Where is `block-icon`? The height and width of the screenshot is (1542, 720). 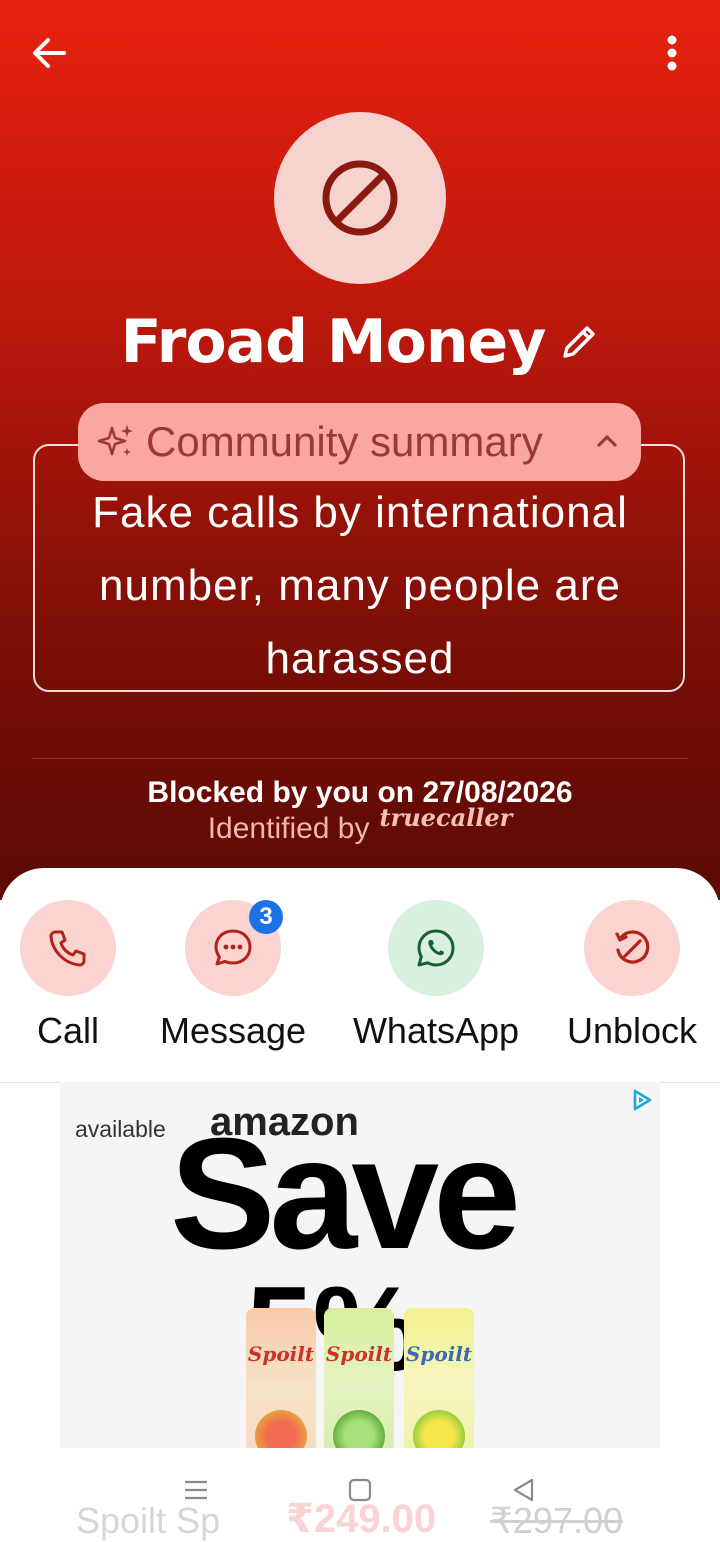
block-icon is located at coordinates (360, 198).